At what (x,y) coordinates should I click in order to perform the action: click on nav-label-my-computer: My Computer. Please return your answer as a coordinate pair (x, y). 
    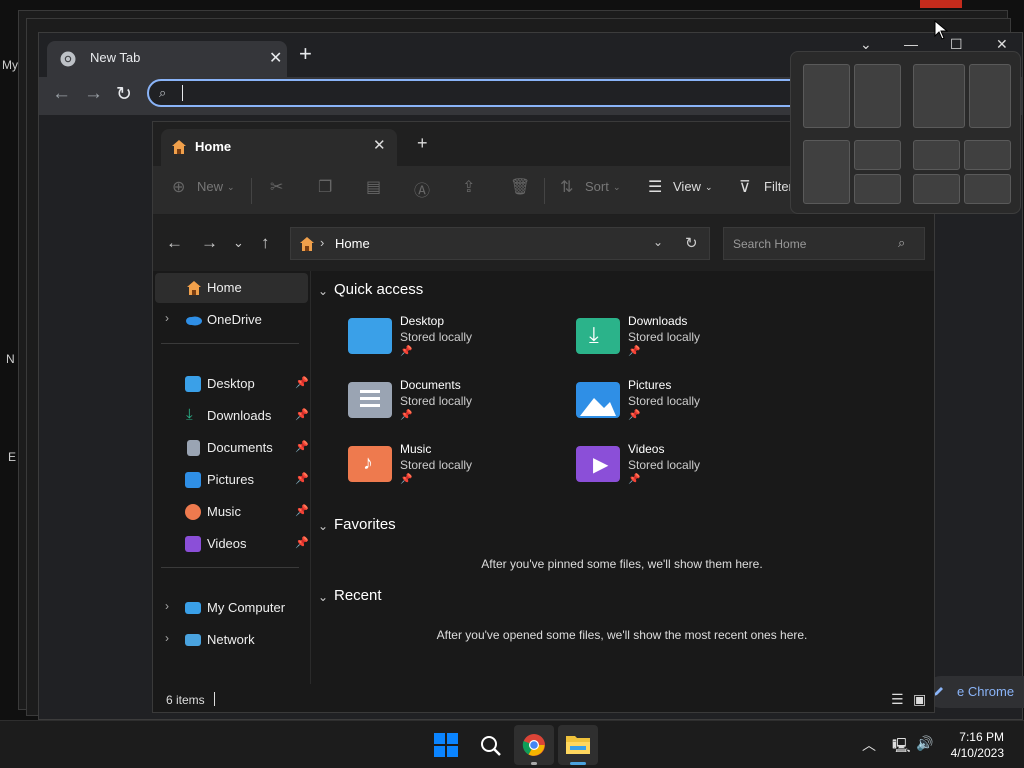
    Looking at the image, I should click on (246, 607).